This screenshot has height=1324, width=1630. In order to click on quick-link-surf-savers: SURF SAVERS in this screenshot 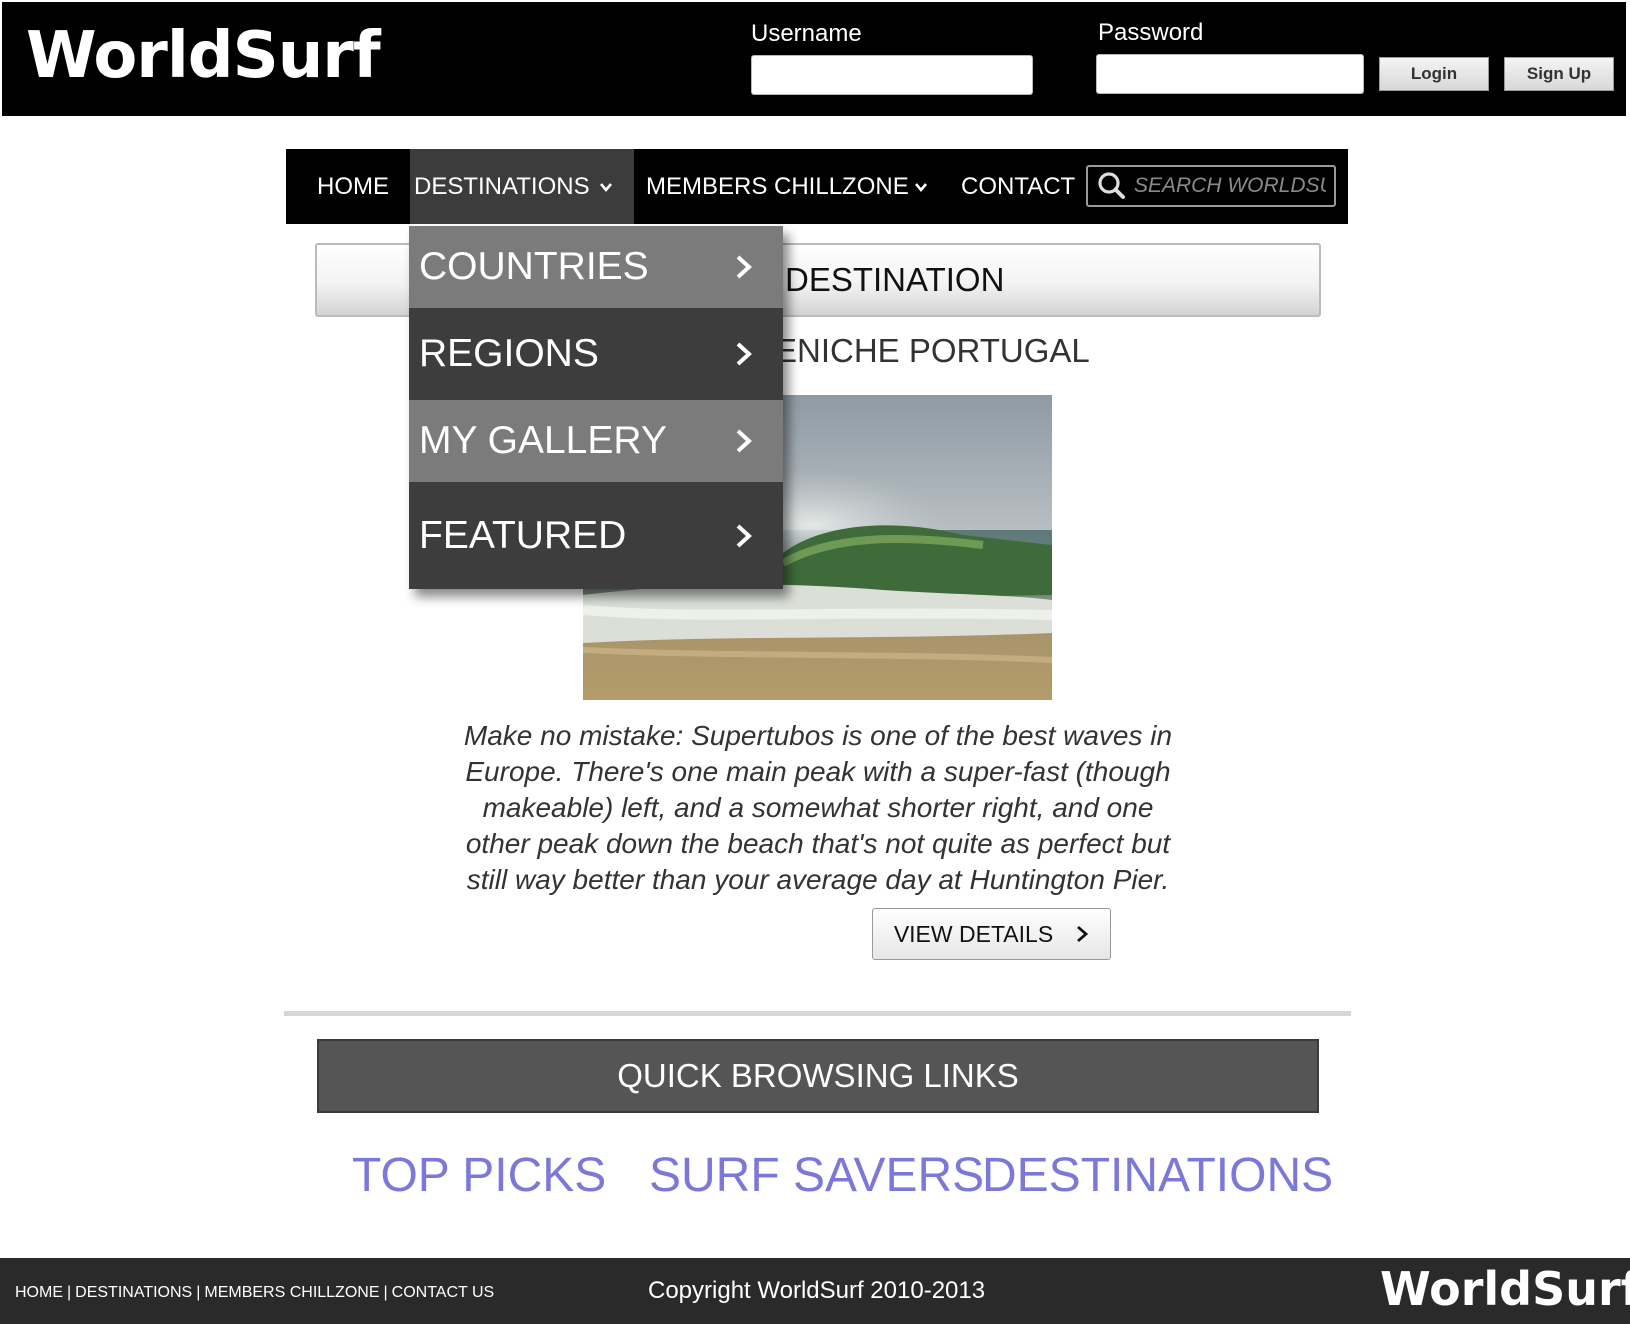, I will do `click(816, 1176)`.